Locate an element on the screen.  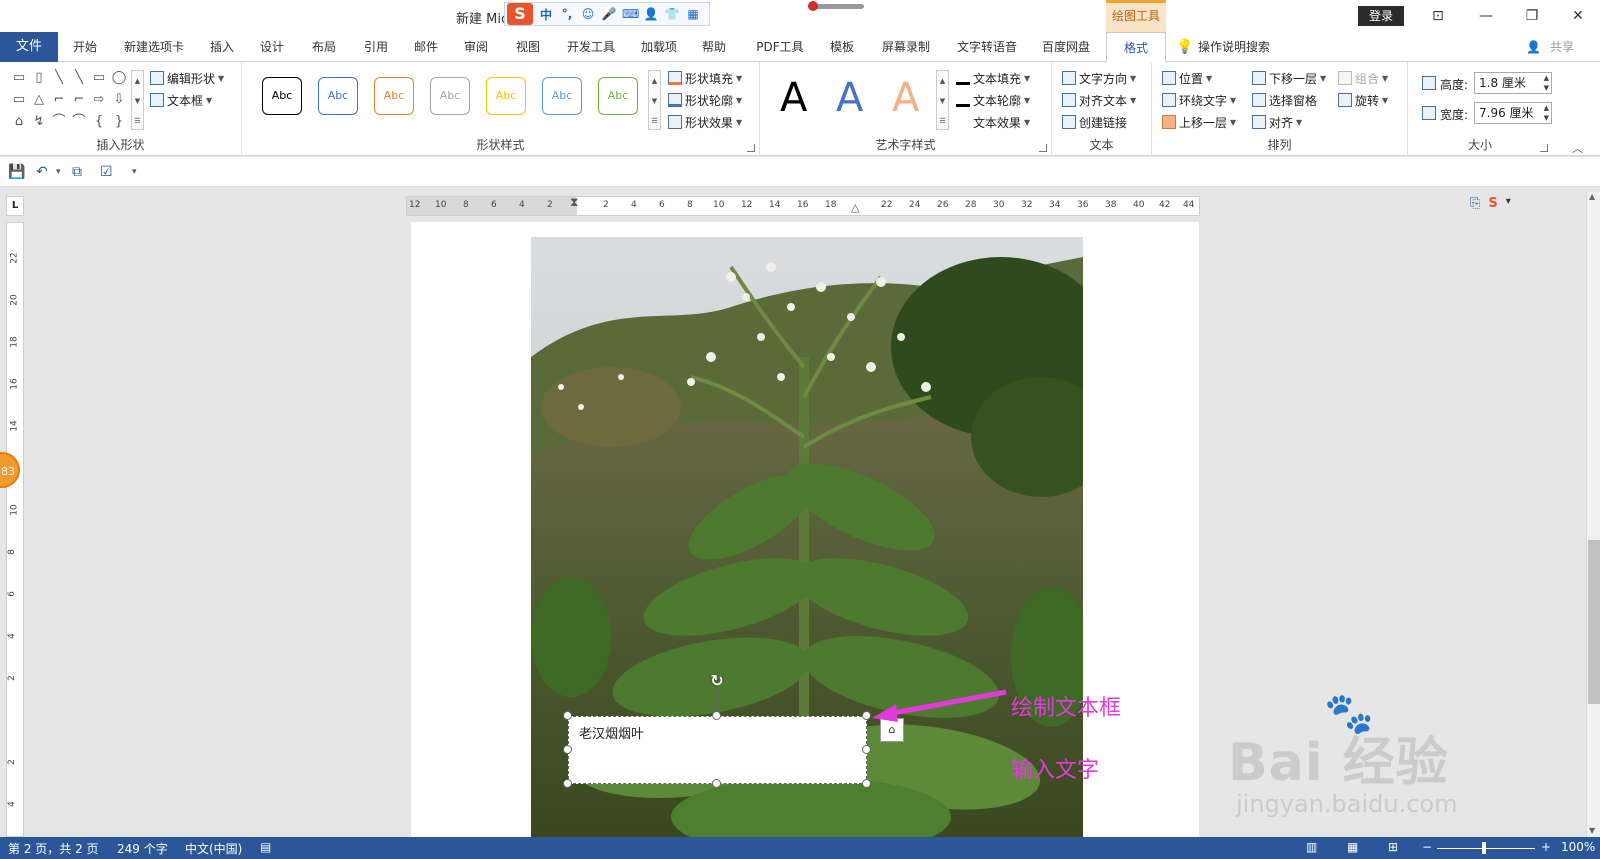
shape-style-preset-2: Abc is located at coordinates (338, 96).